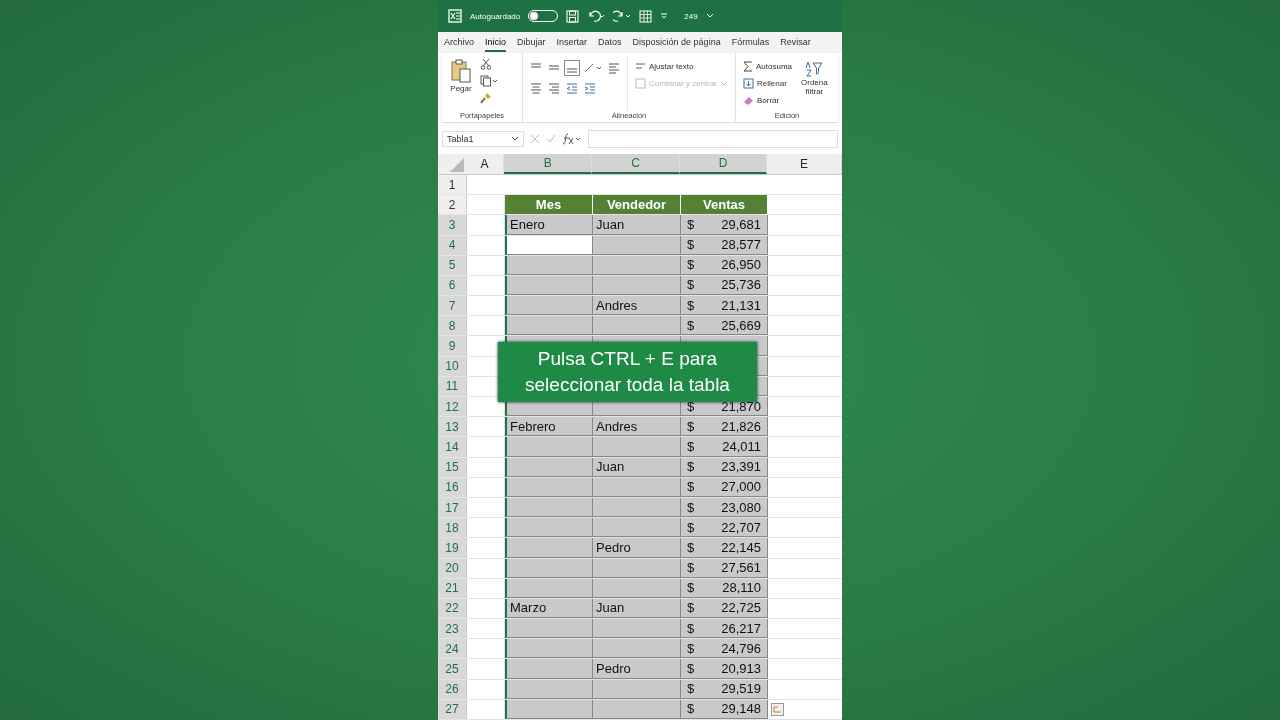 This screenshot has height=720, width=1280. Describe the element at coordinates (452, 528) in the screenshot. I see `row-header: 18` at that location.